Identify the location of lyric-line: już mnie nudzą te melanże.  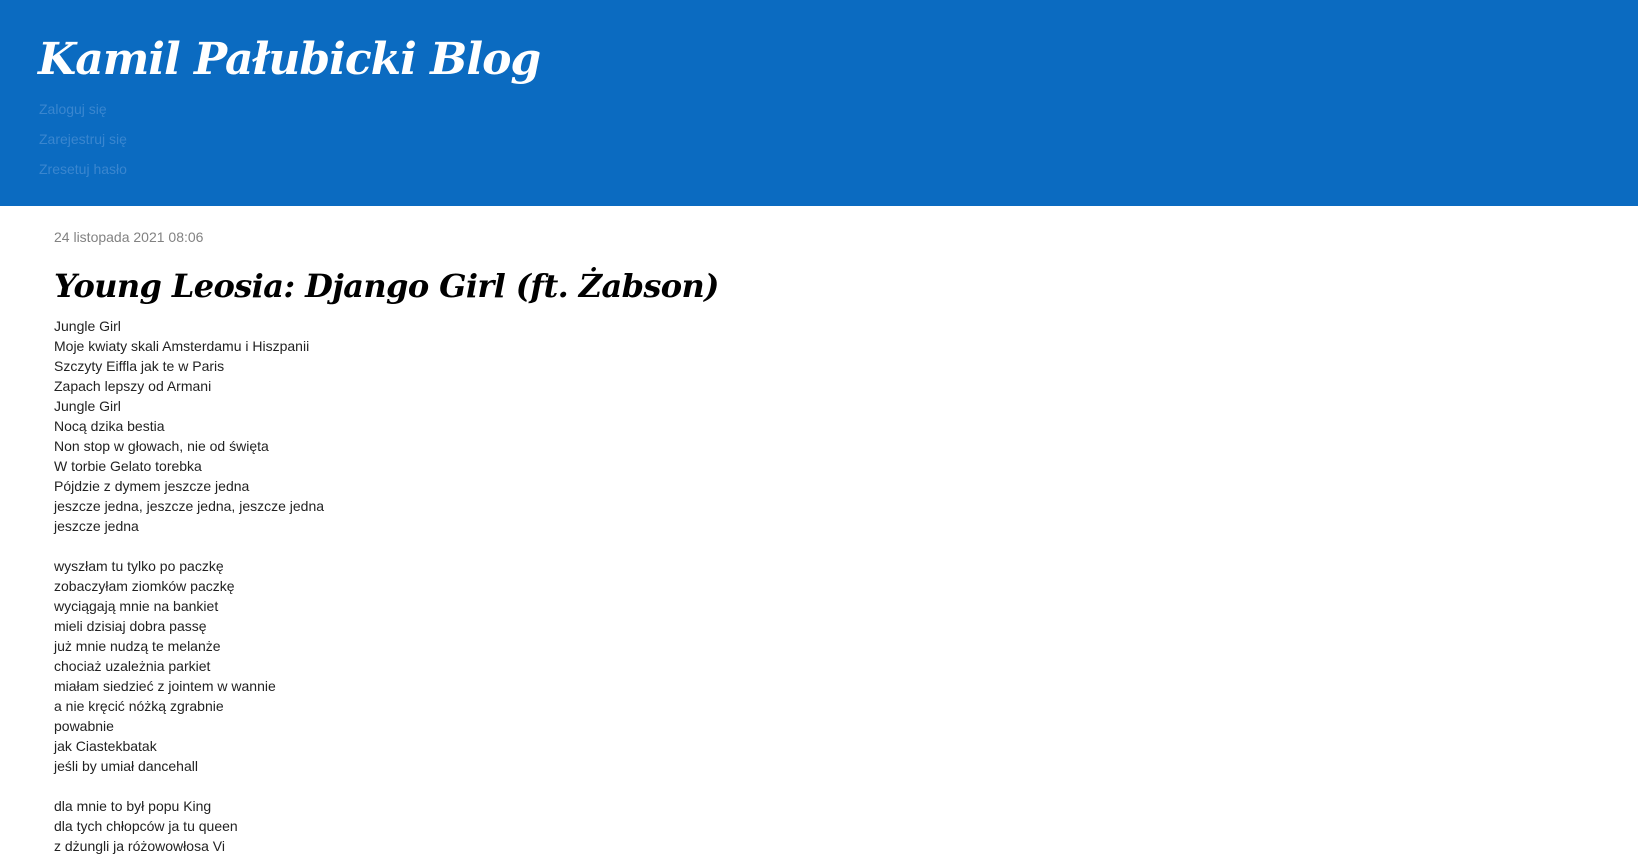
(137, 646).